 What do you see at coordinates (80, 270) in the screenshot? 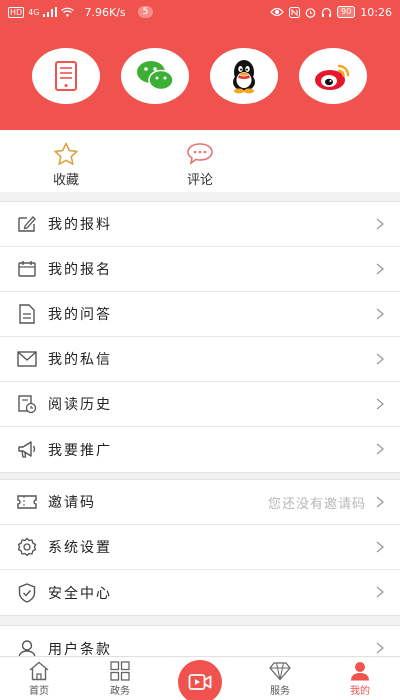
I see `menu-item-label: 我的报名` at bounding box center [80, 270].